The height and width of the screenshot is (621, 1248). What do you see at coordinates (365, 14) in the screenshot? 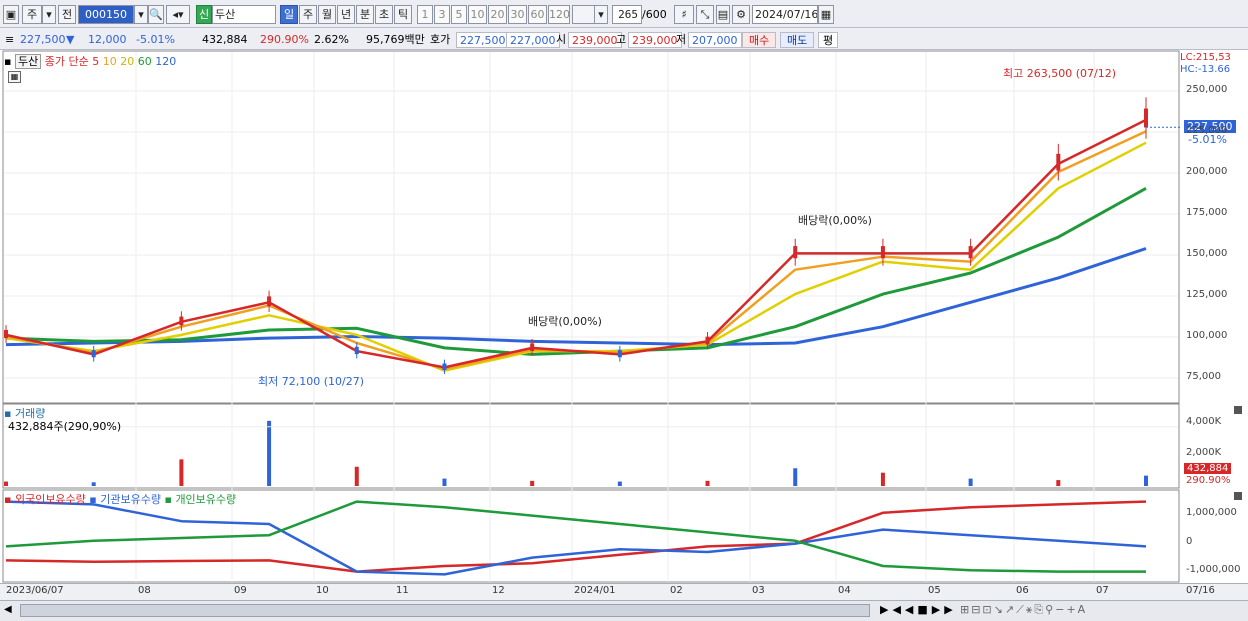
I see `period-tab-4: 분` at bounding box center [365, 14].